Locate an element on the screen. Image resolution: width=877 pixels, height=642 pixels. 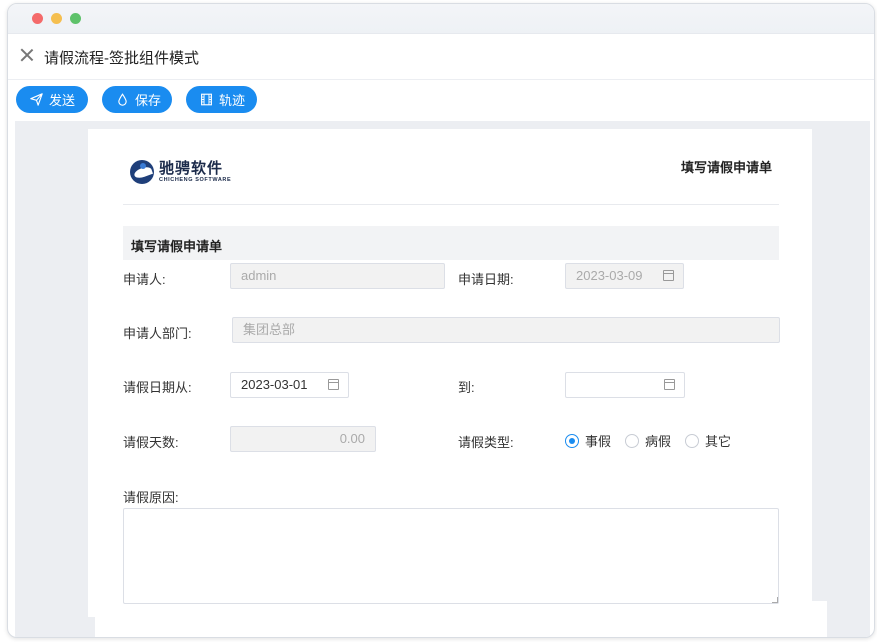
logo-icon is located at coordinates (142, 172).